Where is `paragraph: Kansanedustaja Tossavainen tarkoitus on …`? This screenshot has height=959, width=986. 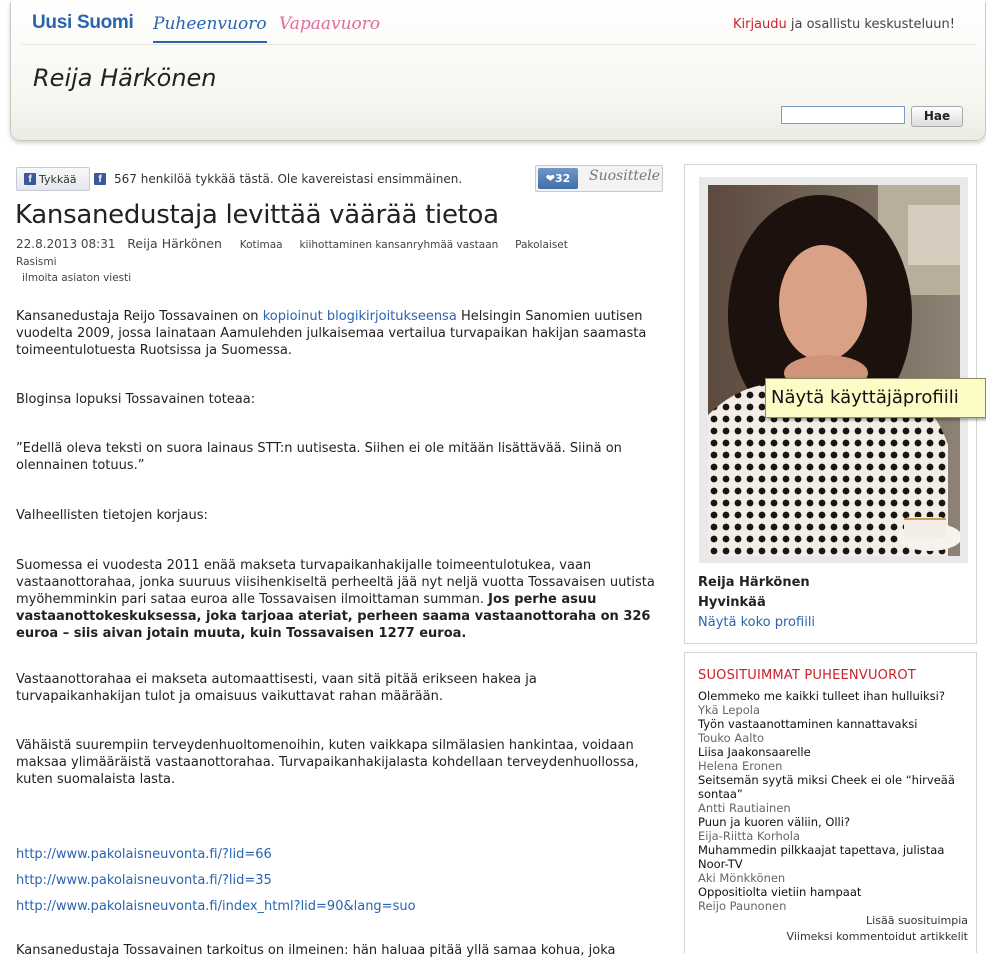
paragraph: Kansanedustaja Tossavainen tarkoitus on … is located at coordinates (316, 950).